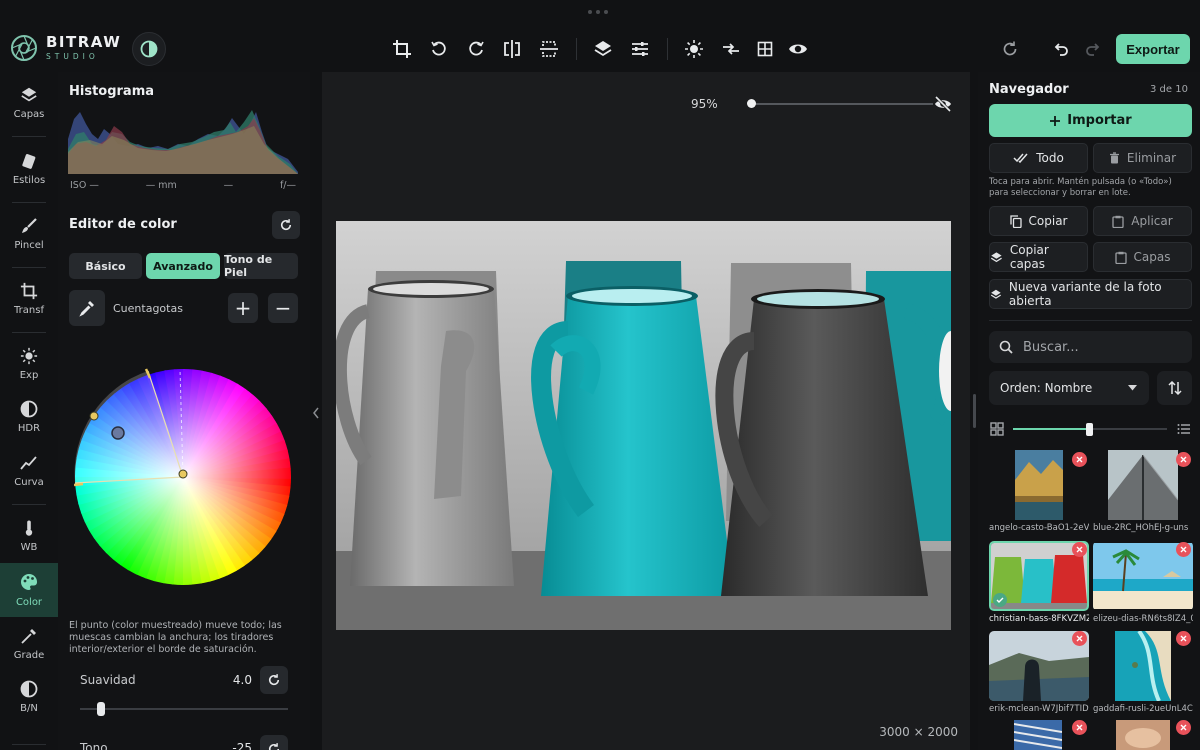  What do you see at coordinates (184, 709) in the screenshot?
I see `smoothness-slider-track` at bounding box center [184, 709].